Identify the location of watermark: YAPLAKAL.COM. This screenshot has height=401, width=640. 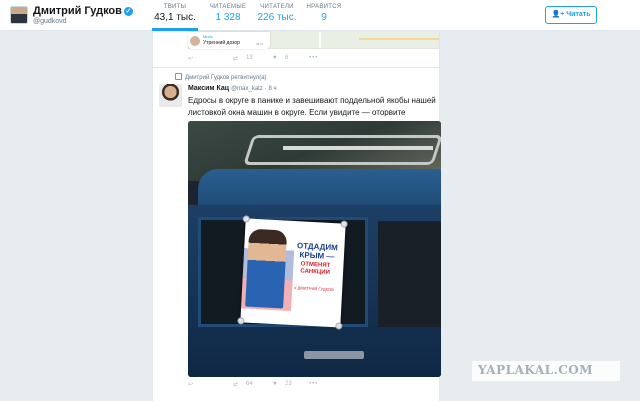
(546, 371).